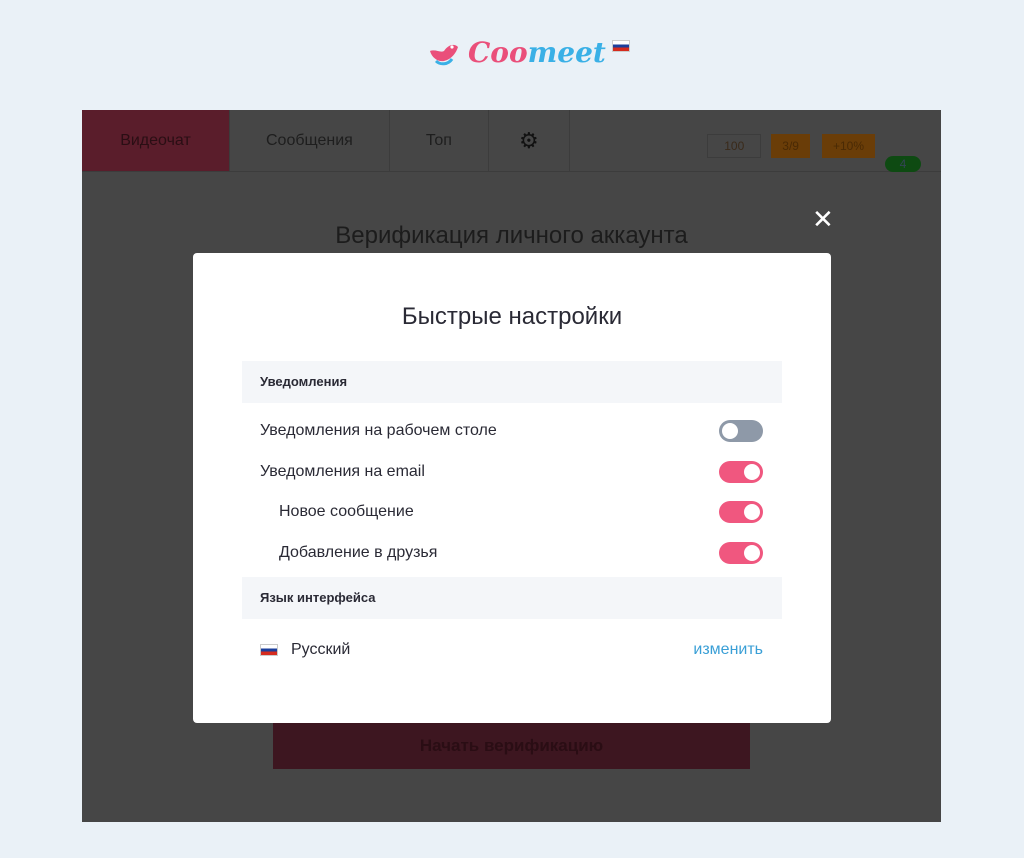  I want to click on modal-title: Быстрые настройки, so click(512, 316).